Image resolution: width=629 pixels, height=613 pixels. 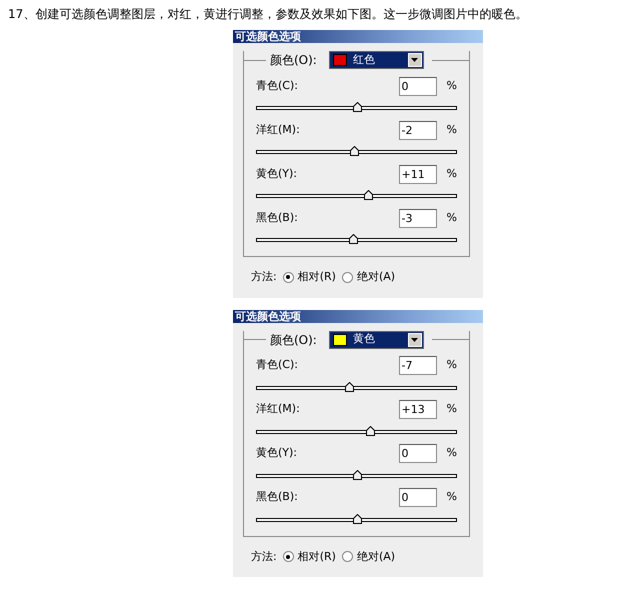 What do you see at coordinates (417, 174) in the screenshot?
I see `value-field: +11` at bounding box center [417, 174].